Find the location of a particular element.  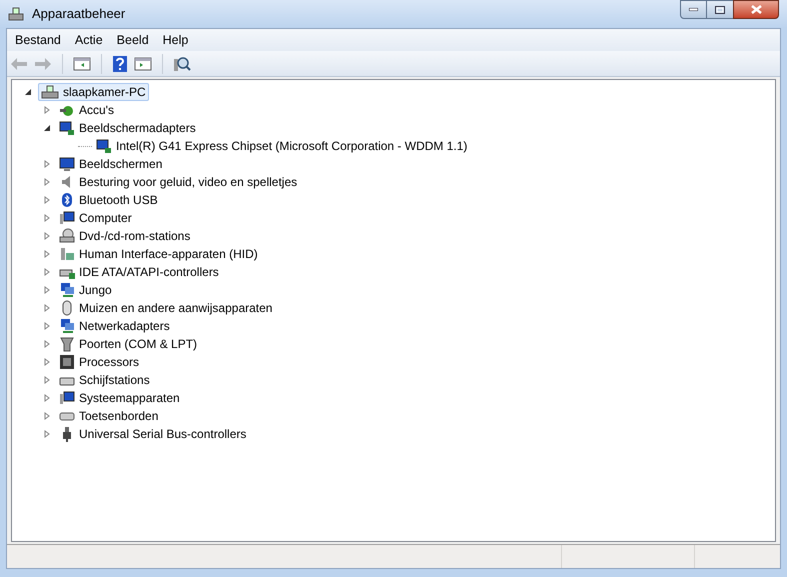

tree-item: Accu's is located at coordinates (86, 110).